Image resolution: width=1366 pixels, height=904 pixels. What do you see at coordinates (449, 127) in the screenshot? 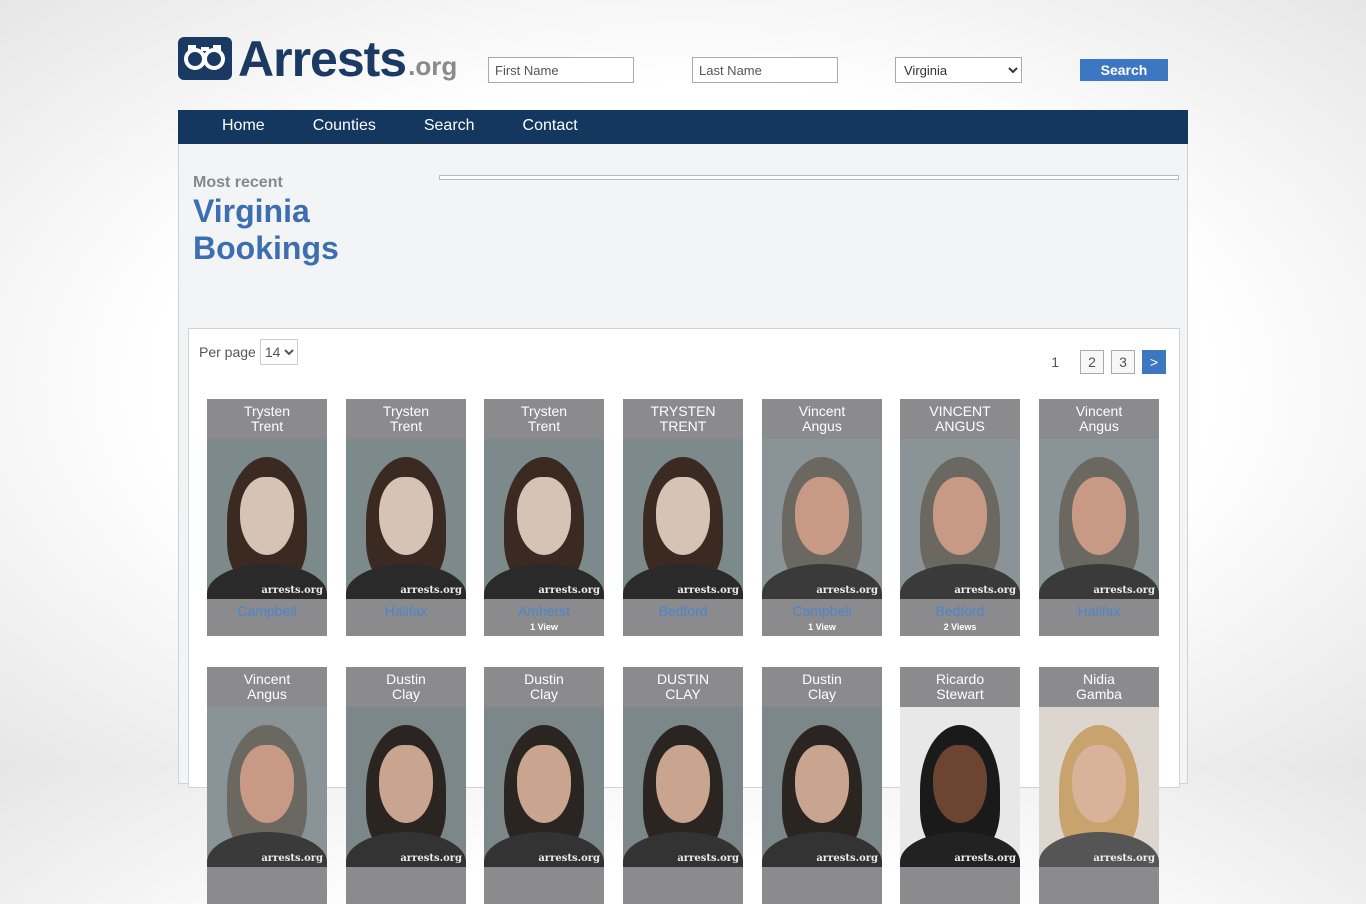
I see `nav-search: Search` at bounding box center [449, 127].